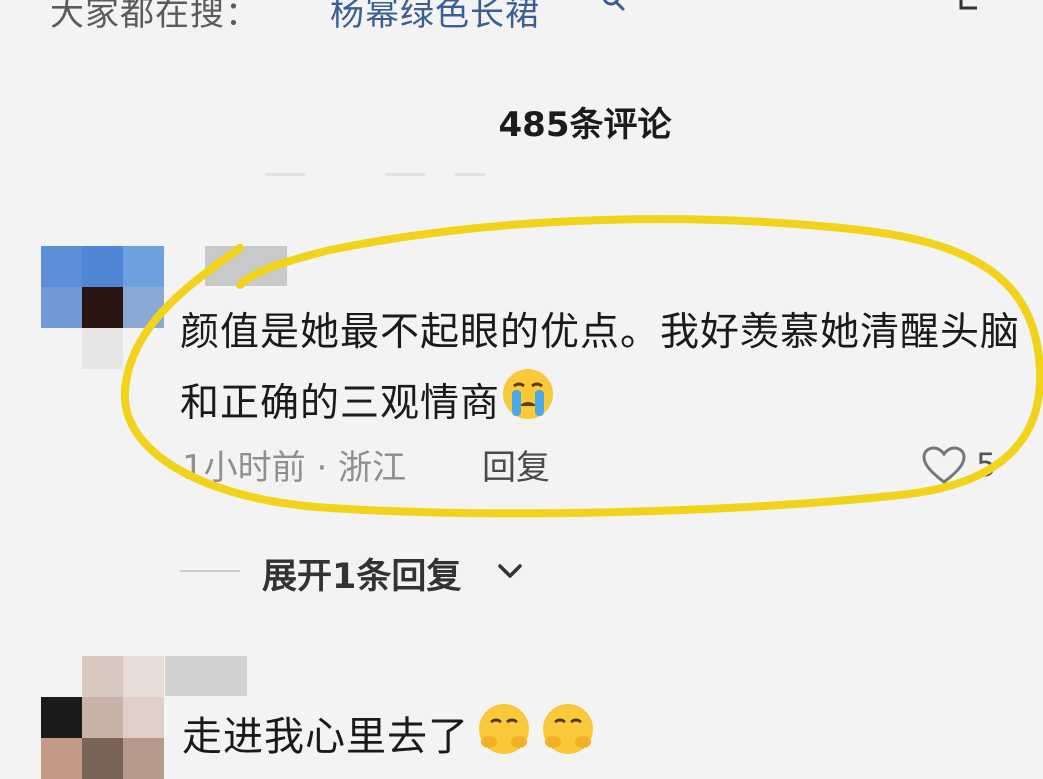 This screenshot has width=1043, height=779. Describe the element at coordinates (944, 466) in the screenshot. I see `heart-icon` at that location.